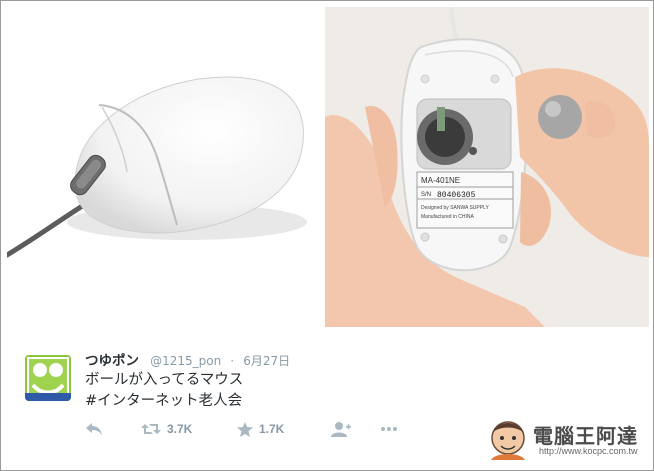 The height and width of the screenshot is (471, 654). Describe the element at coordinates (164, 380) in the screenshot. I see `tweet-text-line-1: ボールが入ってるマウス` at that location.